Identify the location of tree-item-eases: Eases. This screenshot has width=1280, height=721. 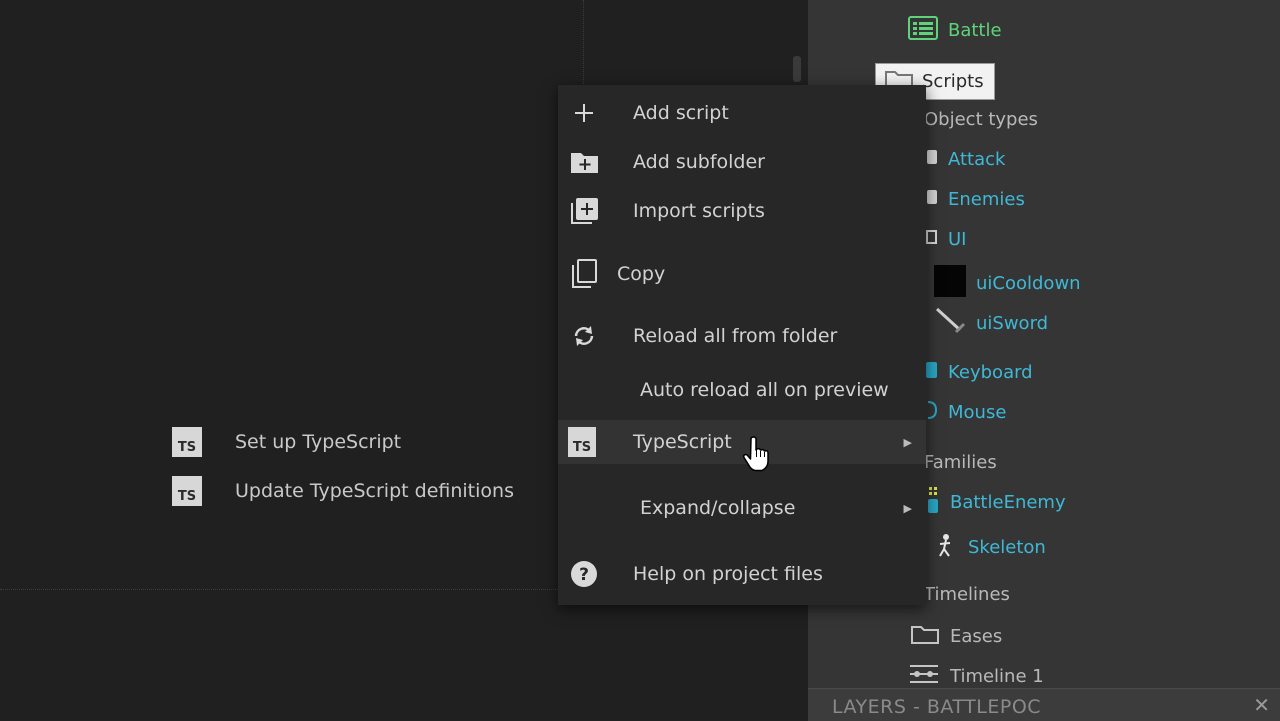
(956, 636).